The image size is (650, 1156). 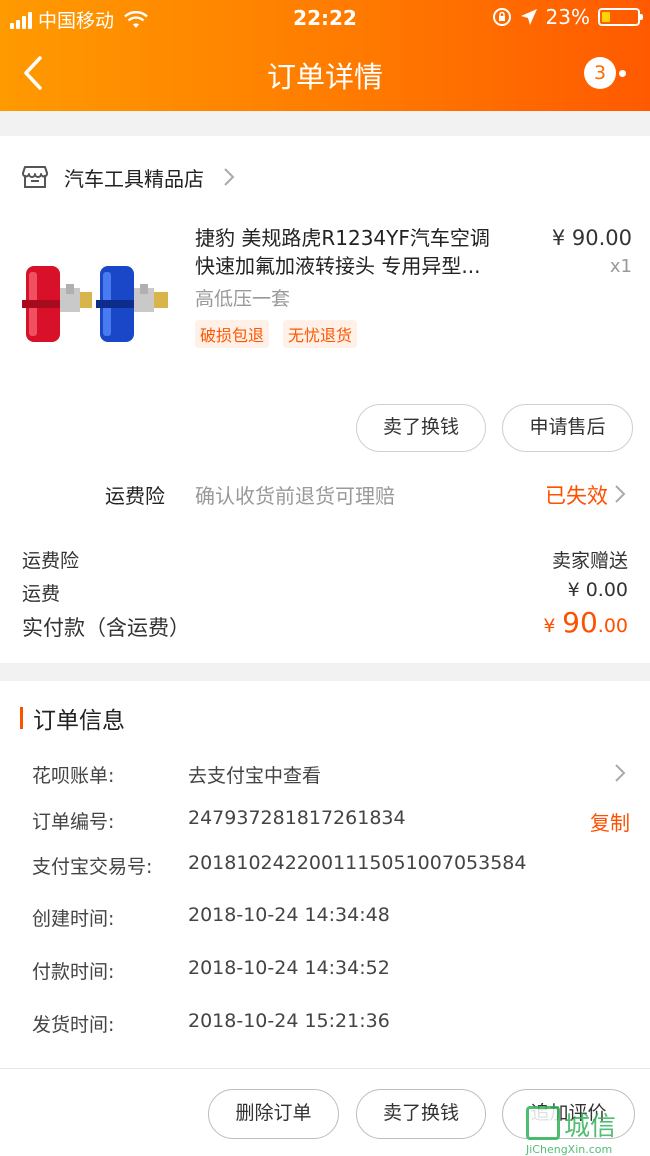 I want to click on header: 中国移动 22:22 23% 订单详情 3, so click(x=325, y=55).